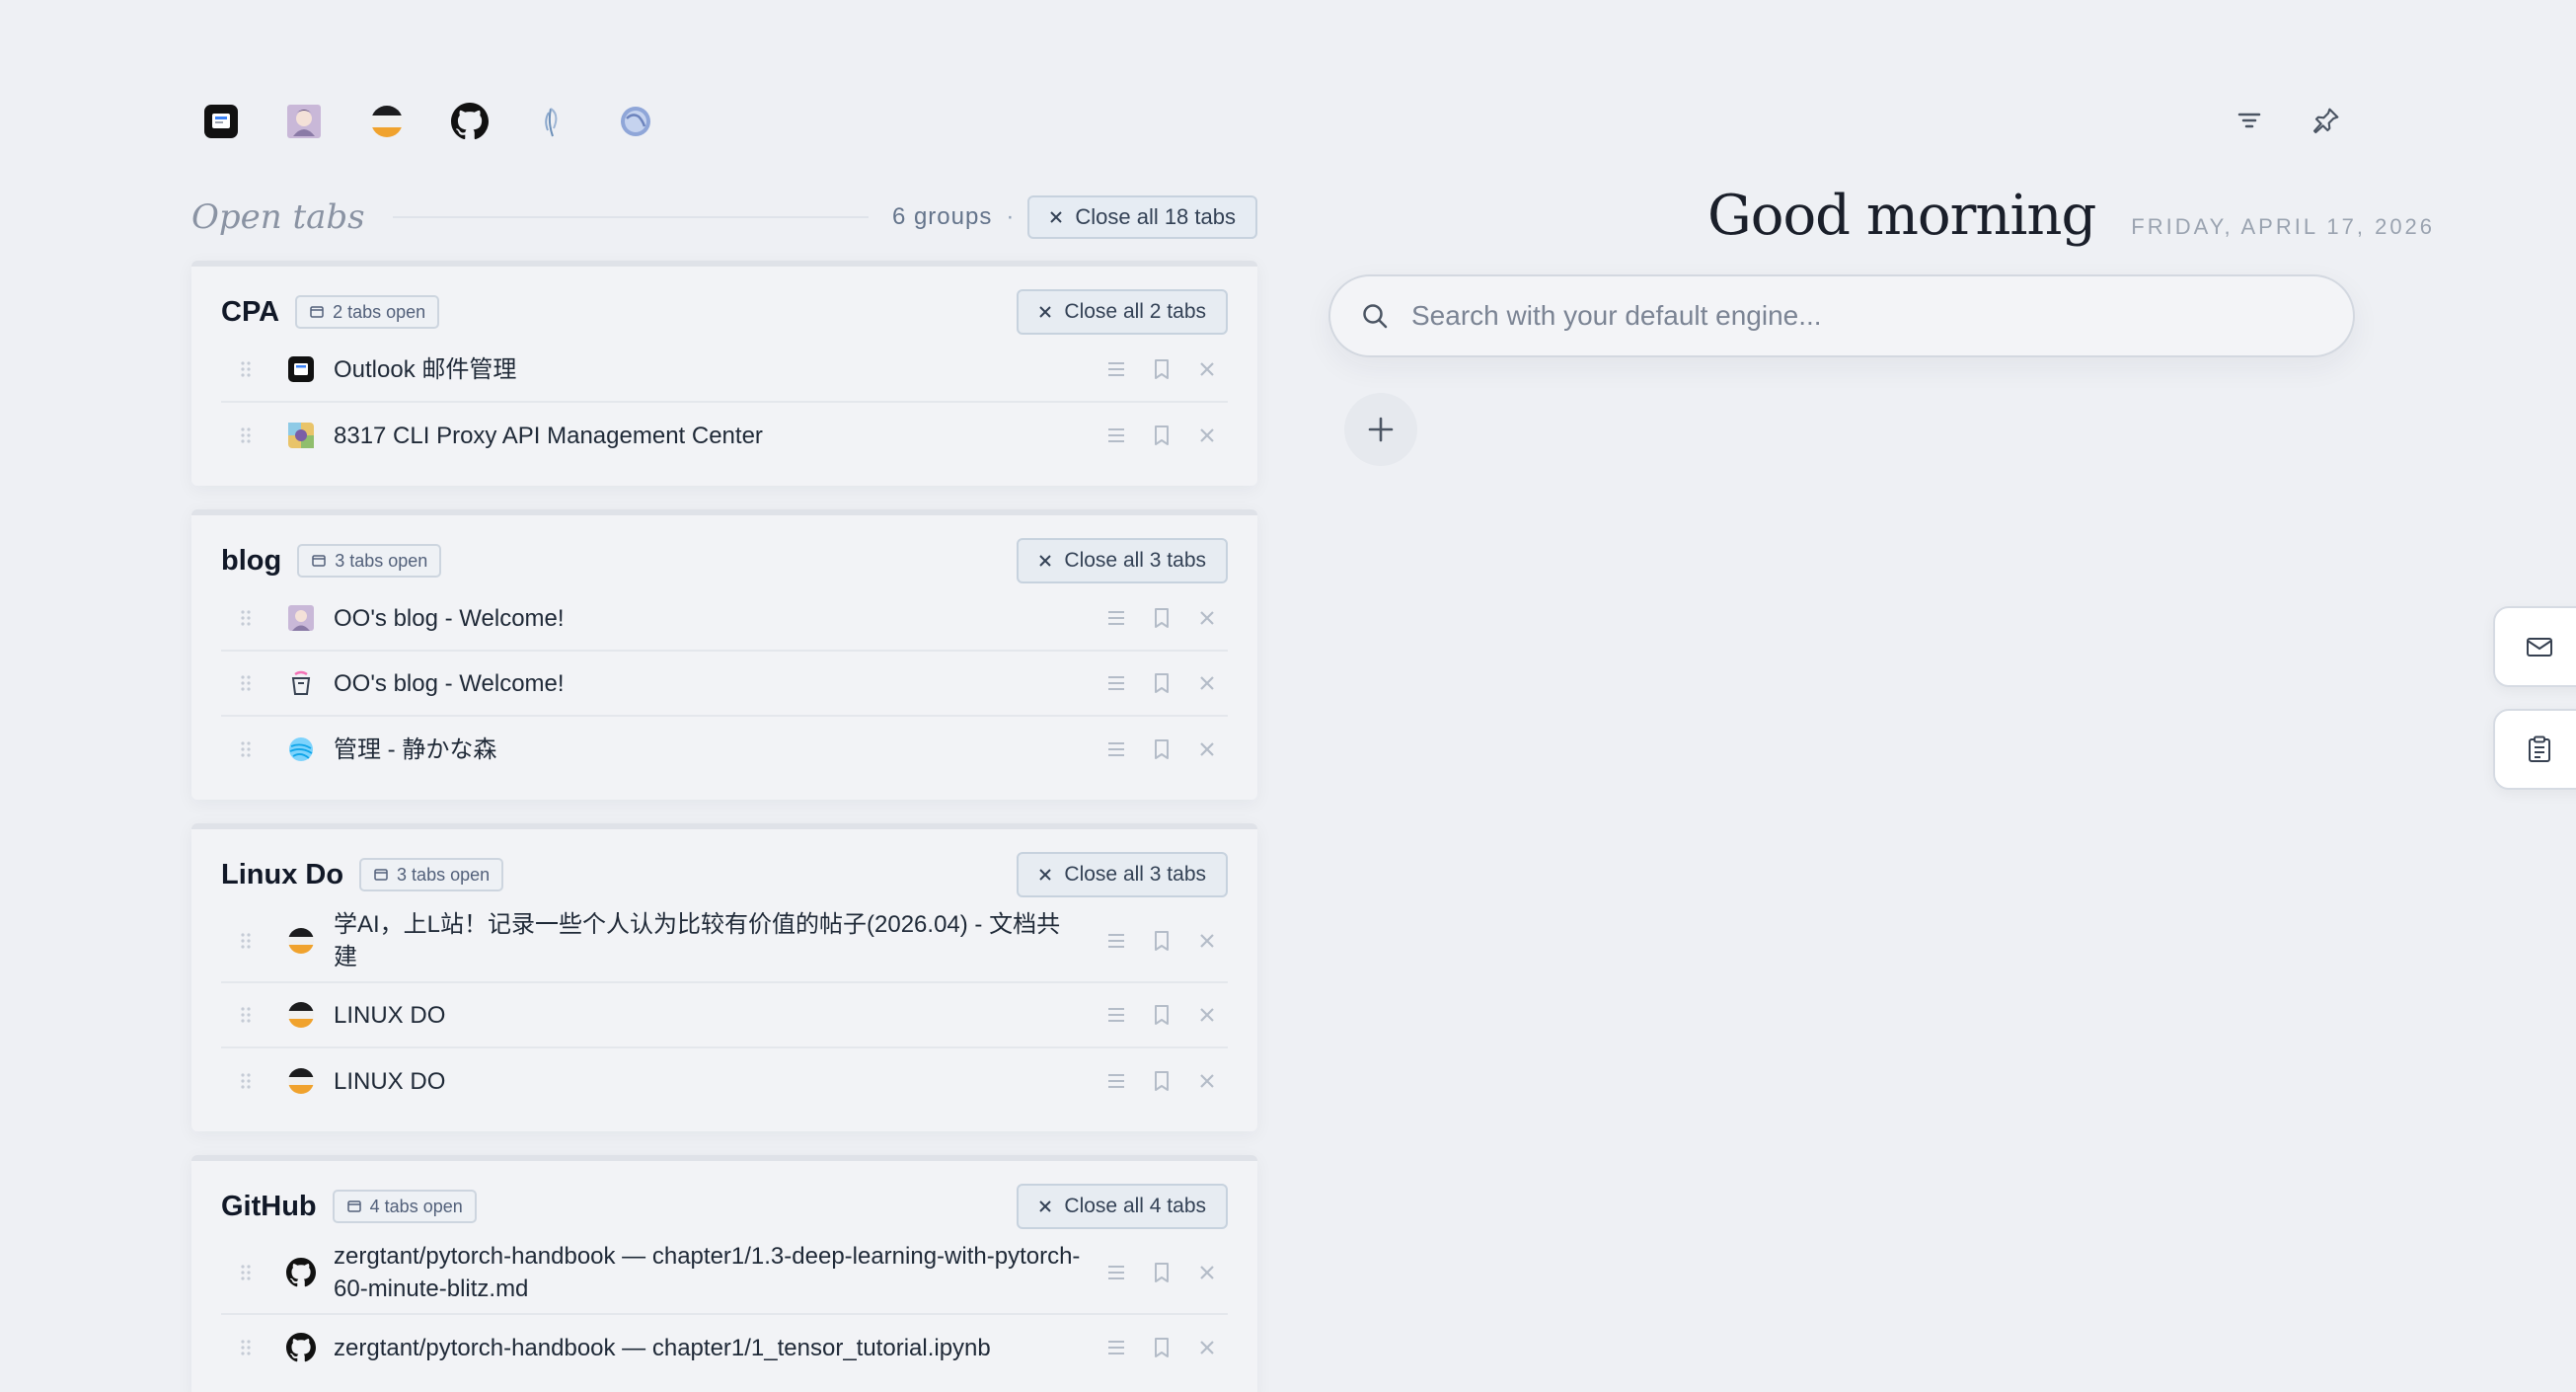  What do you see at coordinates (2539, 648) in the screenshot?
I see `mail-icon` at bounding box center [2539, 648].